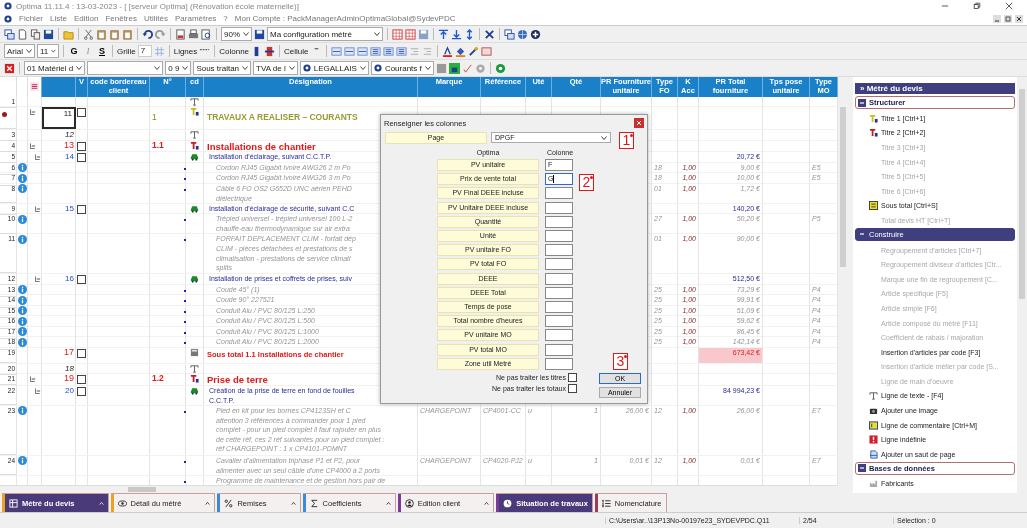  Describe the element at coordinates (862, 88) in the screenshot. I see `expand-glyph: »` at that location.